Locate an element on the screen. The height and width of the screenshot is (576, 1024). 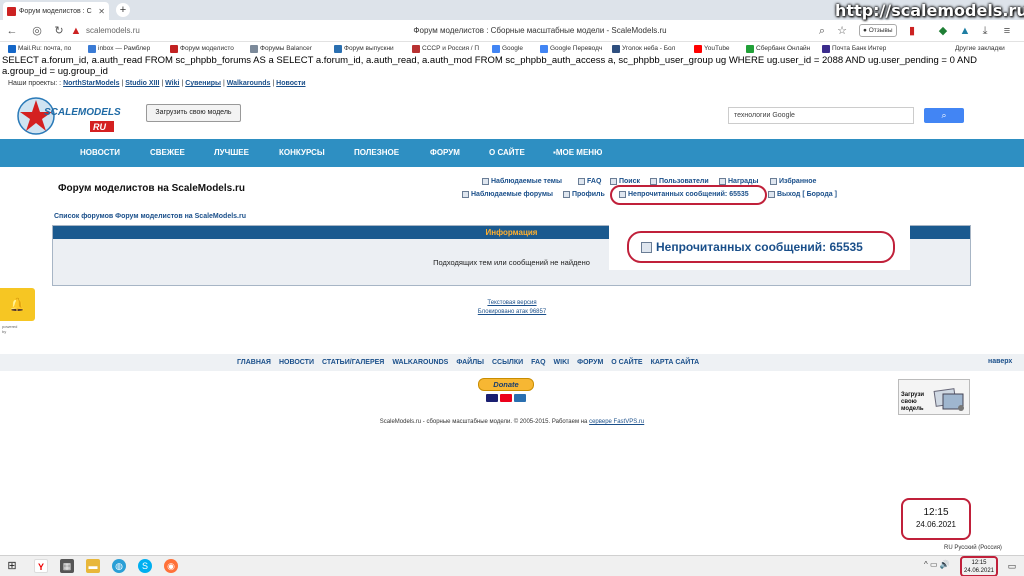
link-profile: Профиль is located at coordinates (584, 194).